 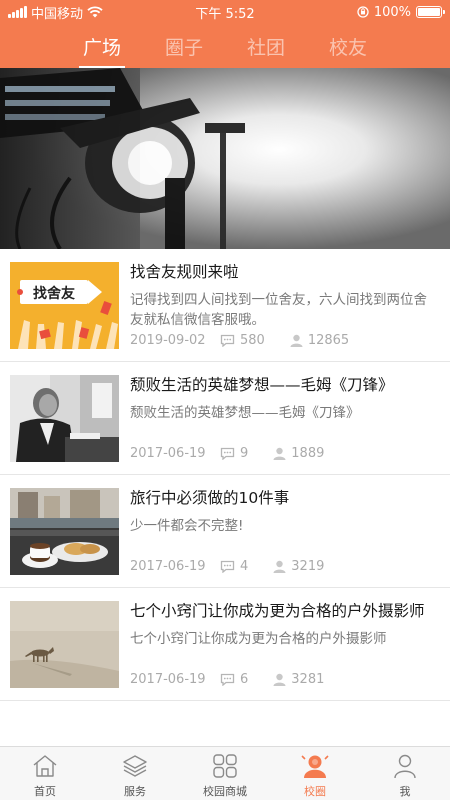 I want to click on article-meta: 2017-06-19 4 3219, so click(x=285, y=566).